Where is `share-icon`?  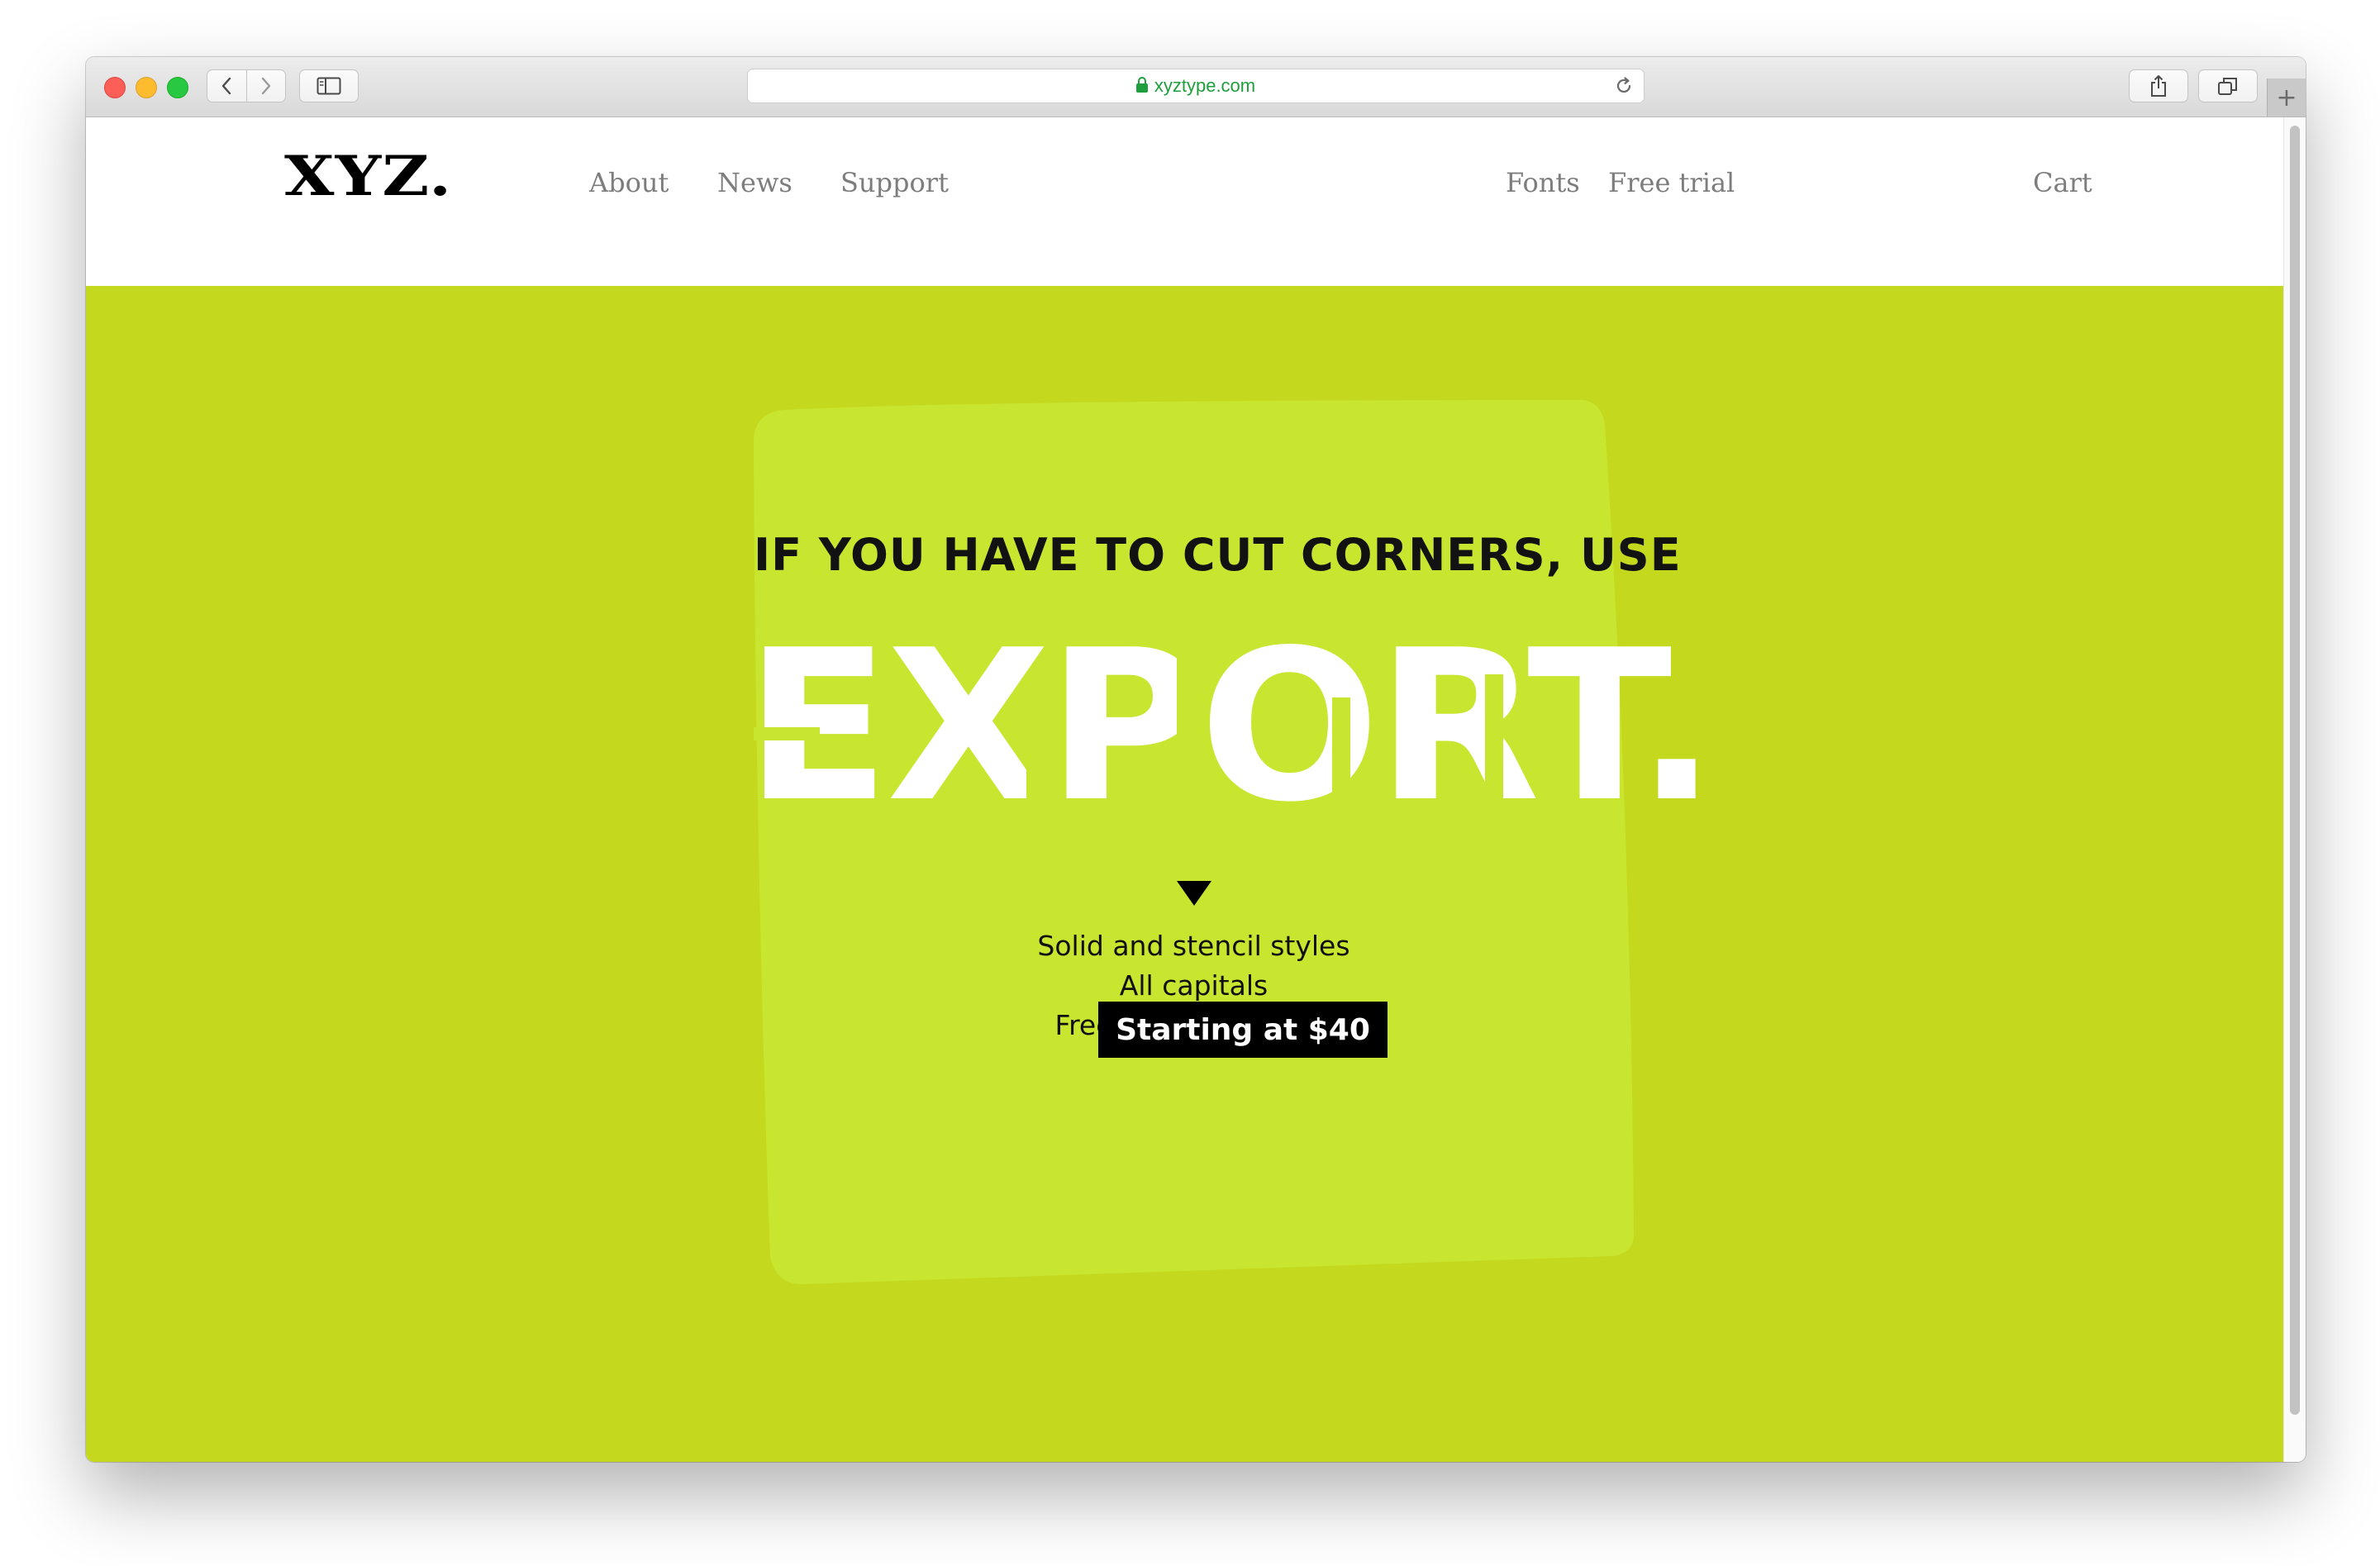 share-icon is located at coordinates (2158, 86).